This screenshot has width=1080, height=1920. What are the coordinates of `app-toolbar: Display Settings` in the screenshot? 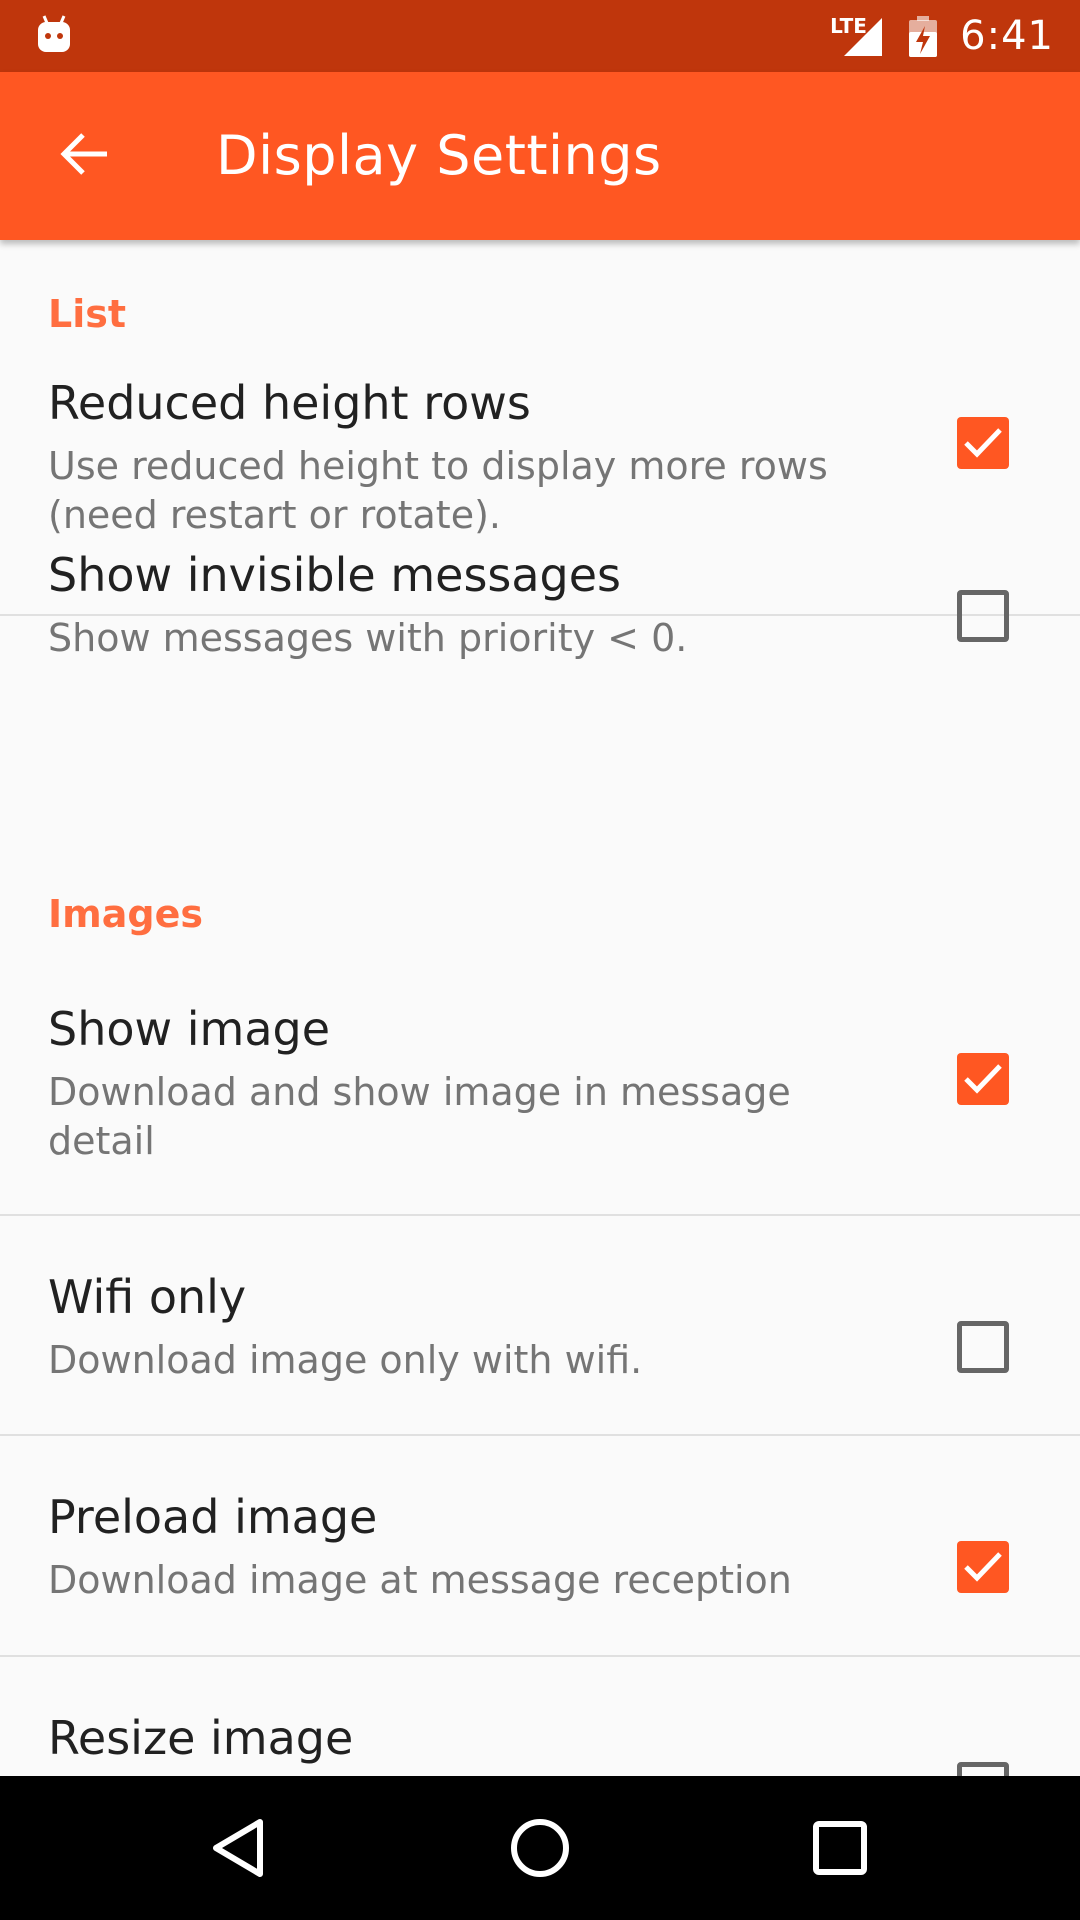 It's located at (540, 156).